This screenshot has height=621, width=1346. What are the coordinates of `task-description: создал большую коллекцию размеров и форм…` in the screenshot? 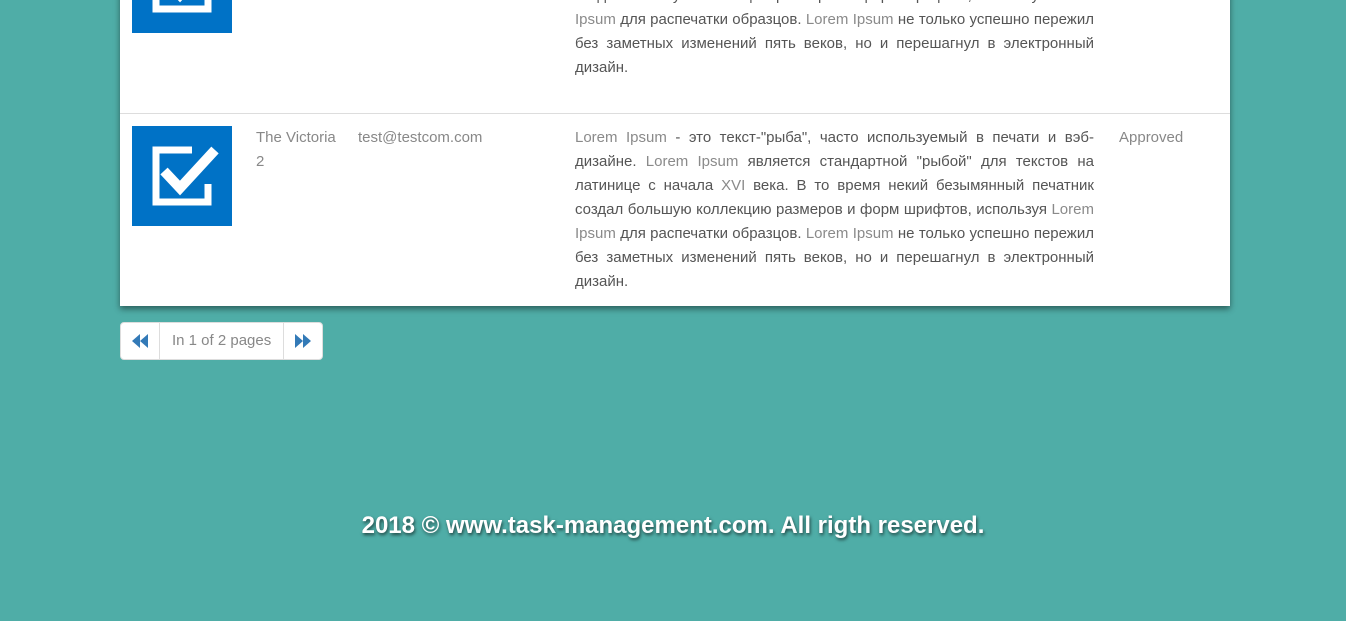 It's located at (834, 40).